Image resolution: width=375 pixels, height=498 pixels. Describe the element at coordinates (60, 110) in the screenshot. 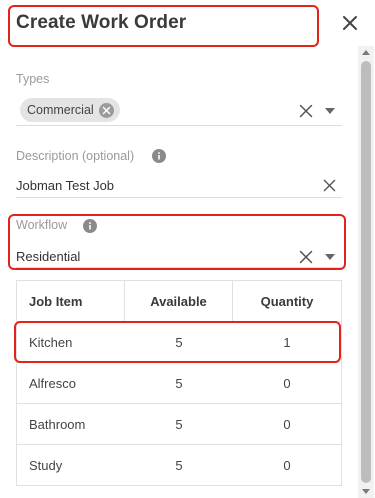

I see `type-chip-label: Commercial` at that location.